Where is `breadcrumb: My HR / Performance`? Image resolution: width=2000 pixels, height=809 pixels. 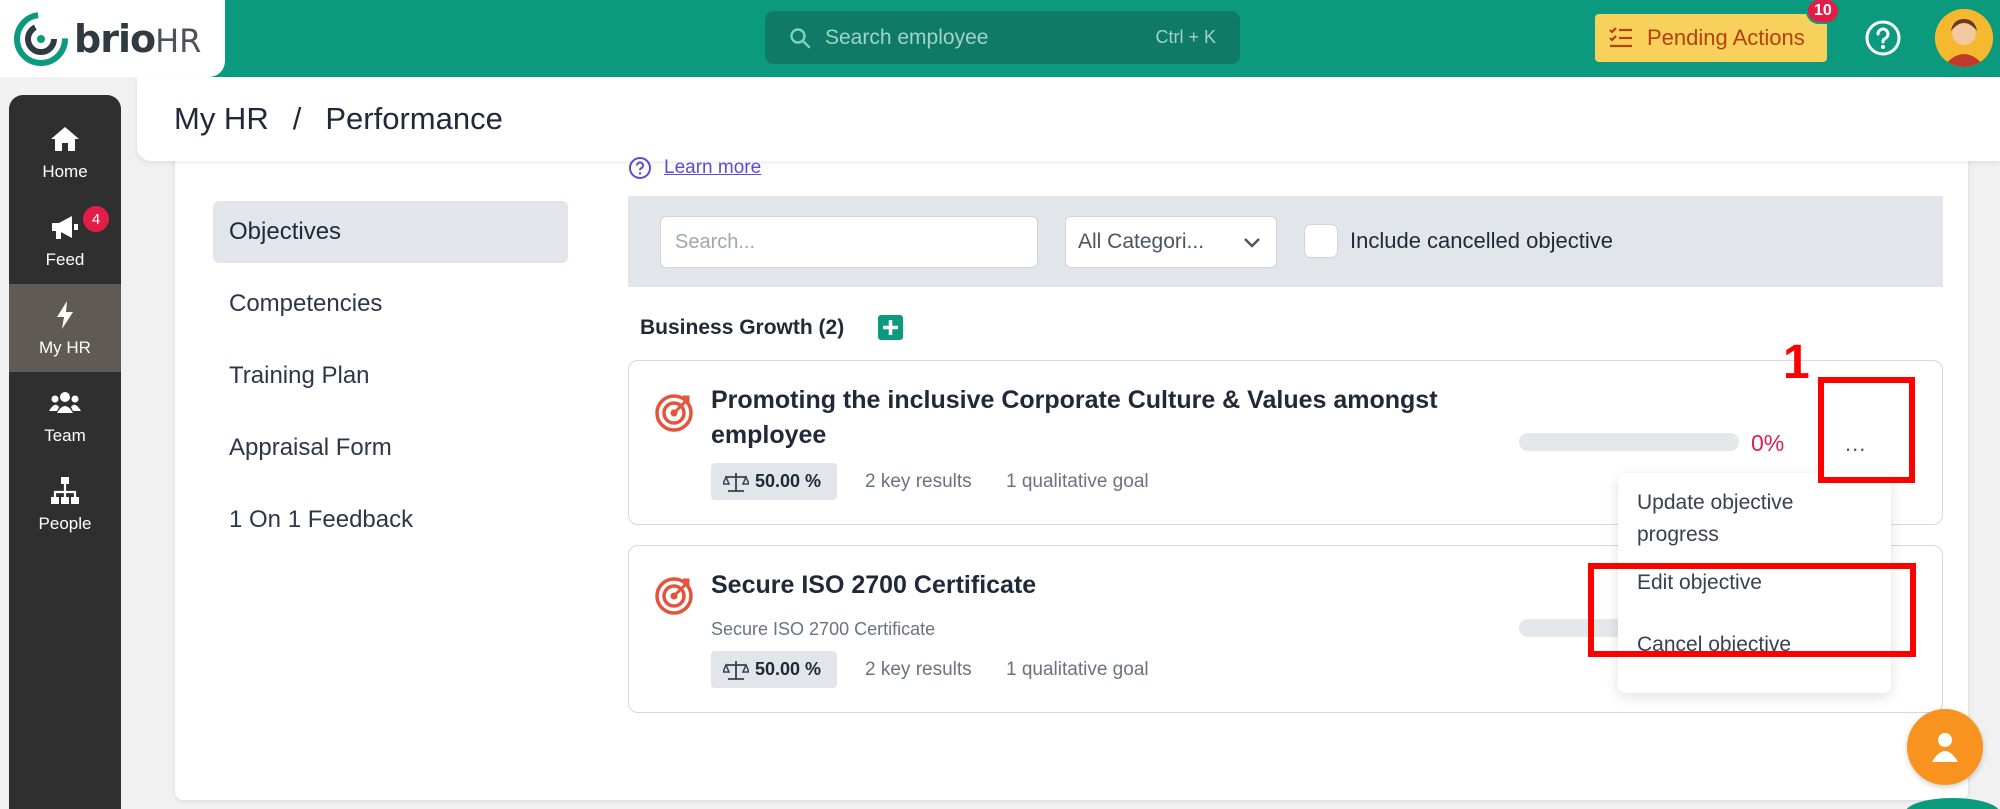
breadcrumb: My HR / Performance is located at coordinates (1068, 119).